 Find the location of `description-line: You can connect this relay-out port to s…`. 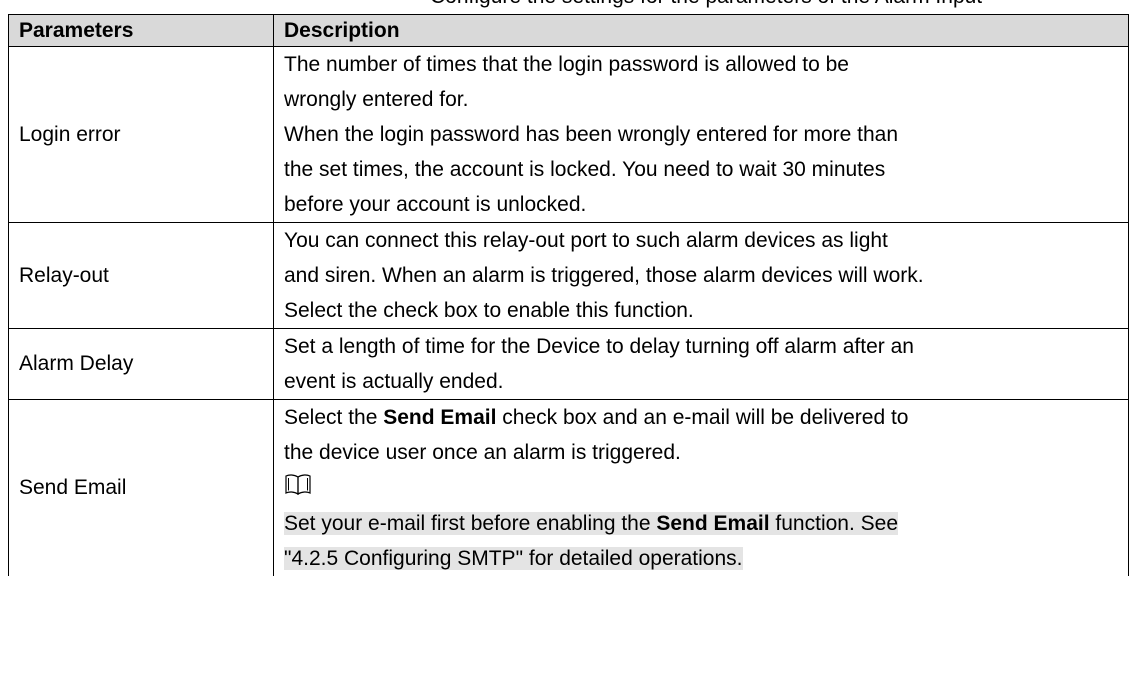

description-line: You can connect this relay-out port to s… is located at coordinates (586, 240).